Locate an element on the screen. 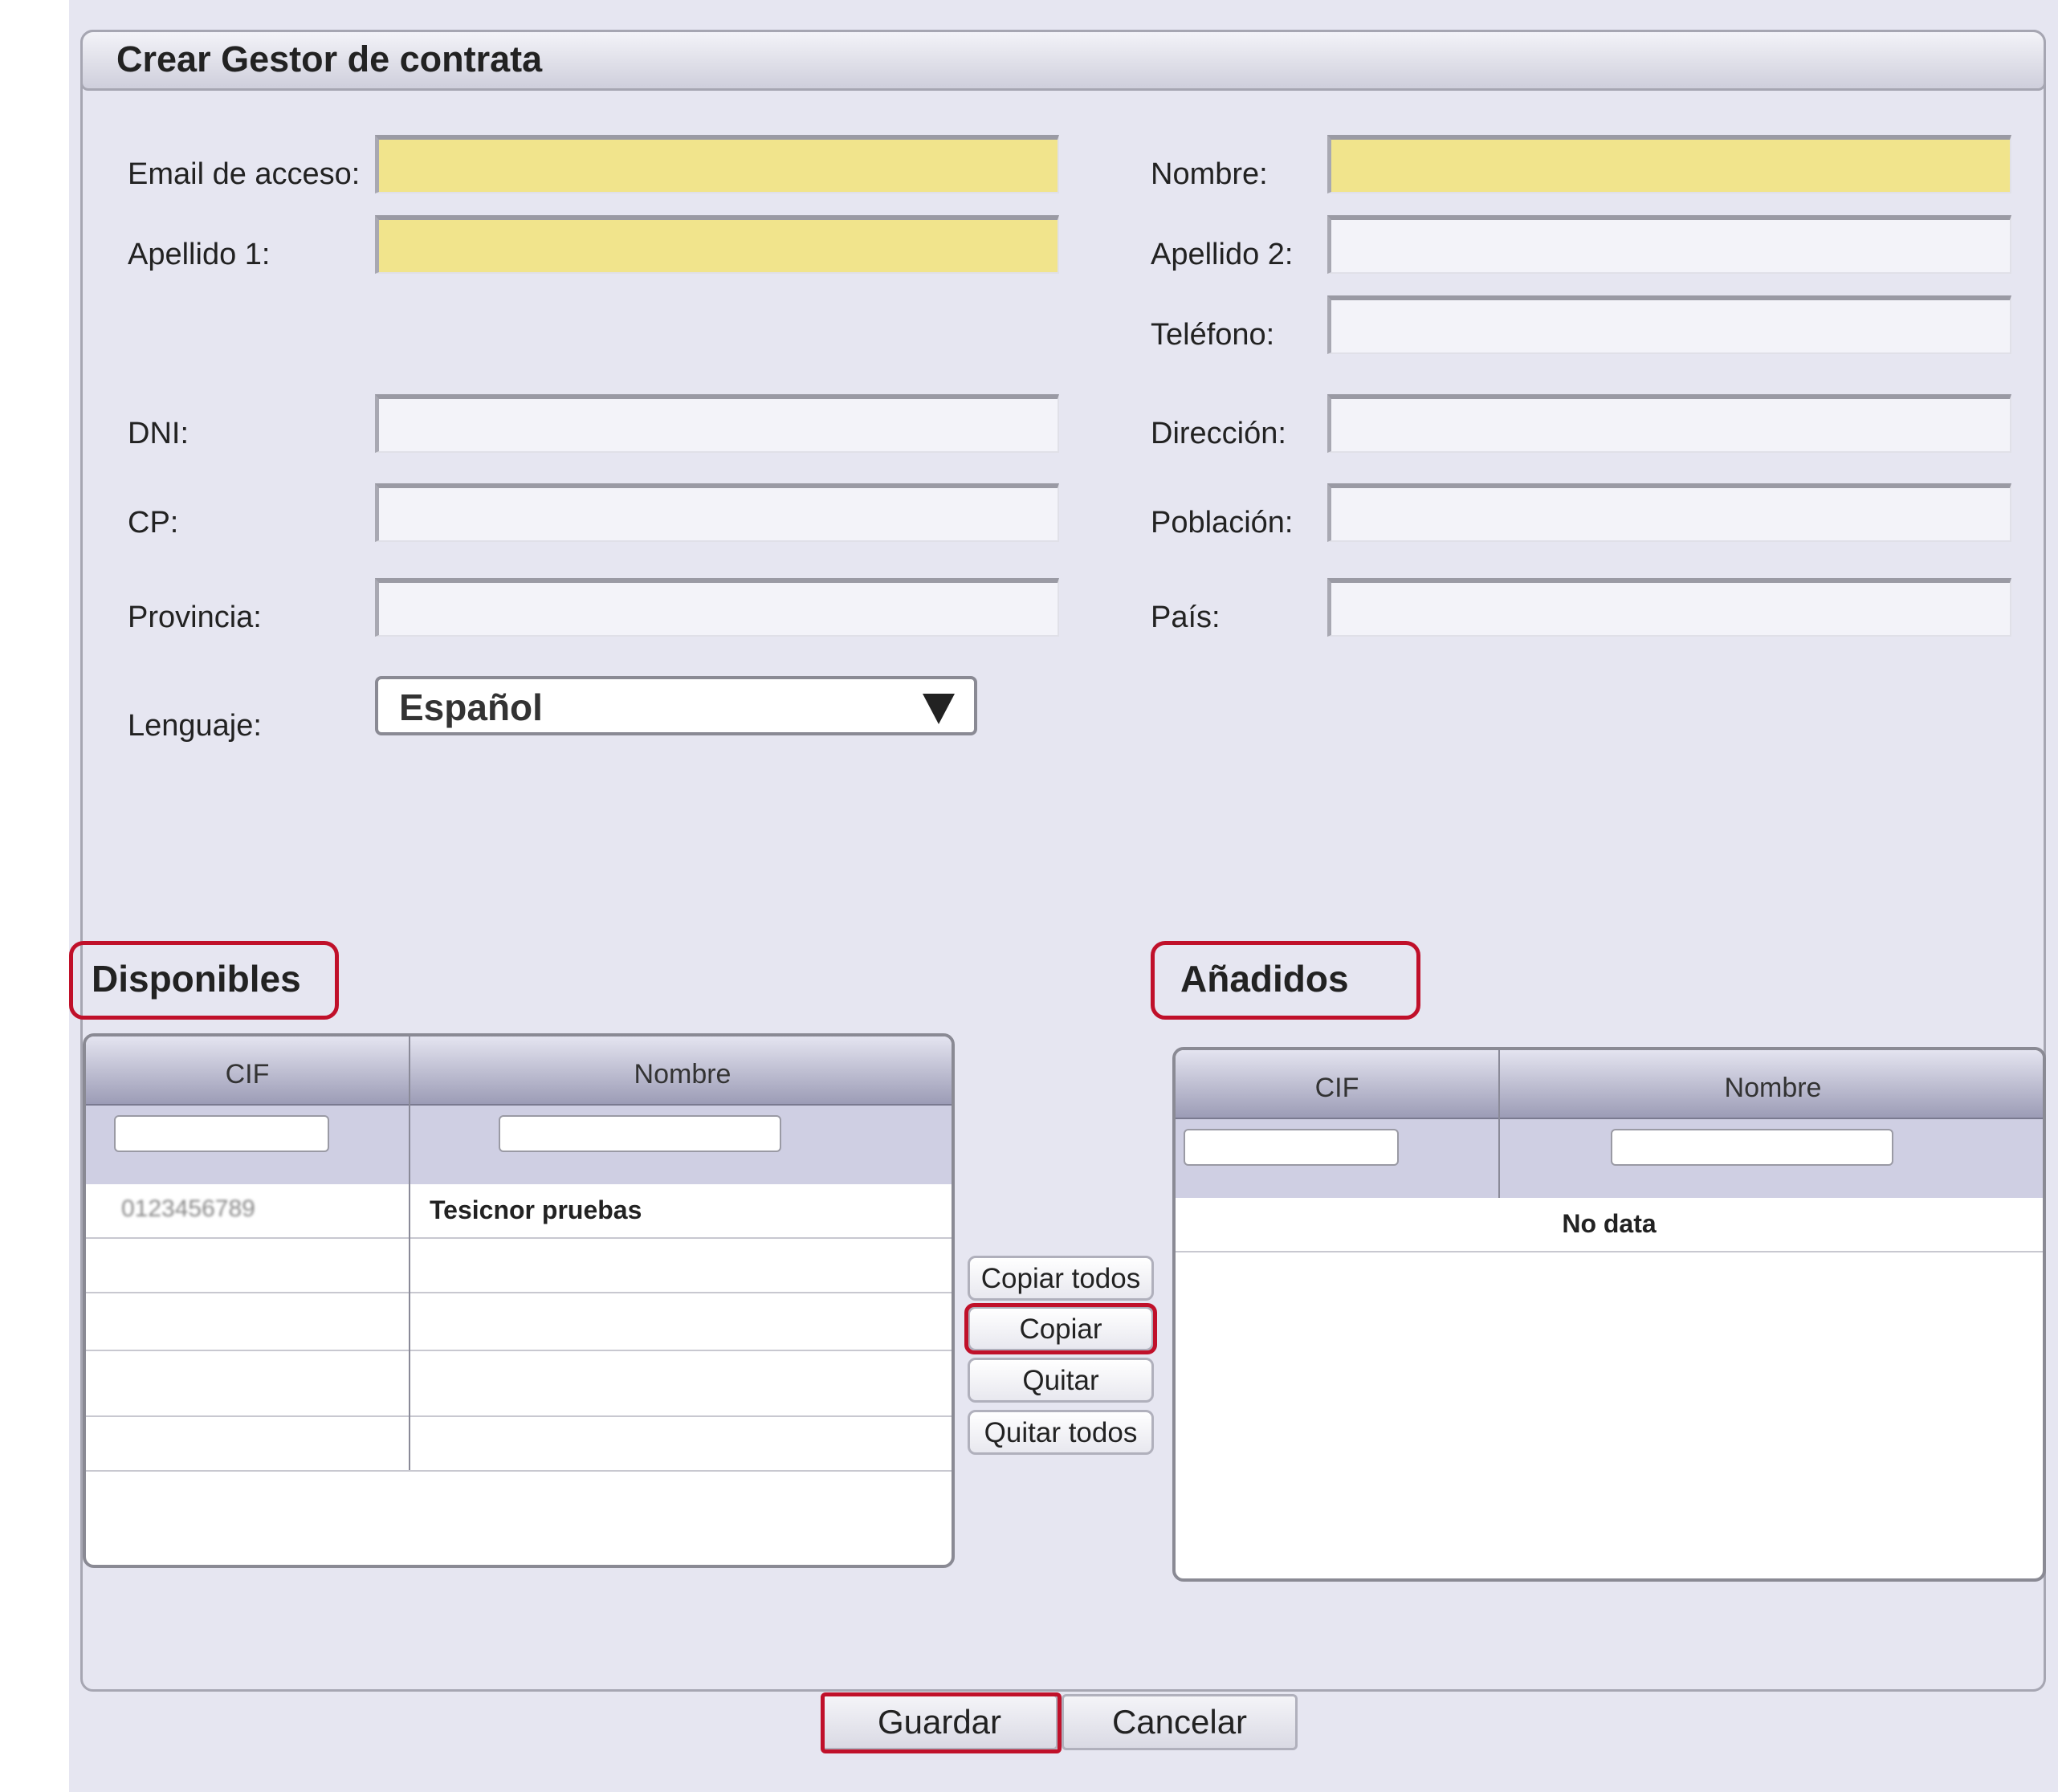 The height and width of the screenshot is (1792, 2058). dropdown-arrow-icon is located at coordinates (939, 709).